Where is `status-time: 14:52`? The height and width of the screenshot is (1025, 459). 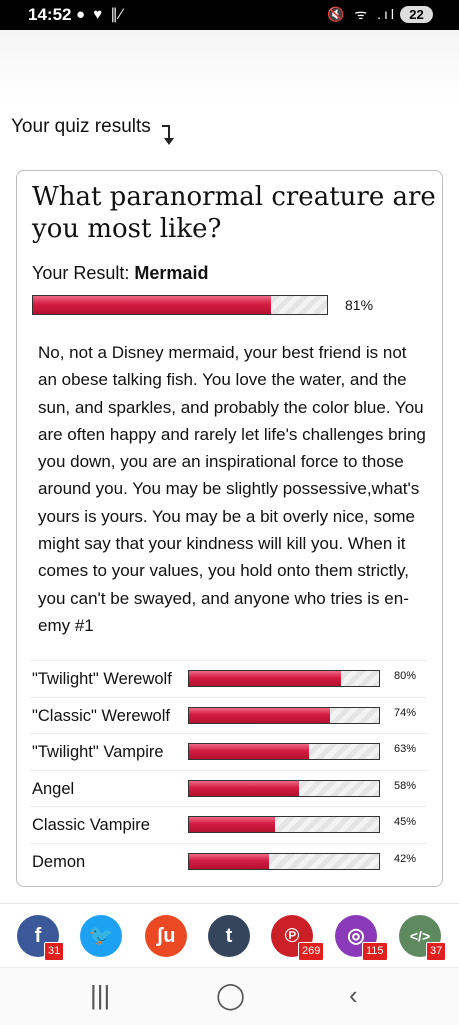 status-time: 14:52 is located at coordinates (50, 14).